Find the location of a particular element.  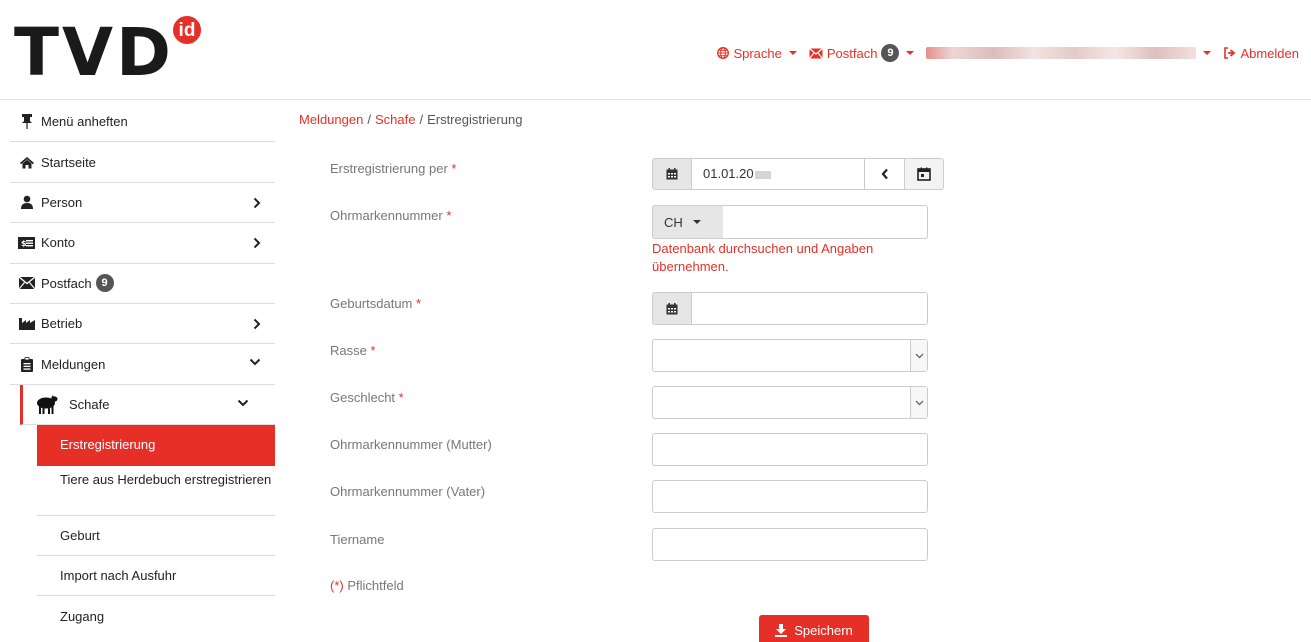

ear-tag-mother-label: Ohrmarkennummer (Mutter) is located at coordinates (411, 444).